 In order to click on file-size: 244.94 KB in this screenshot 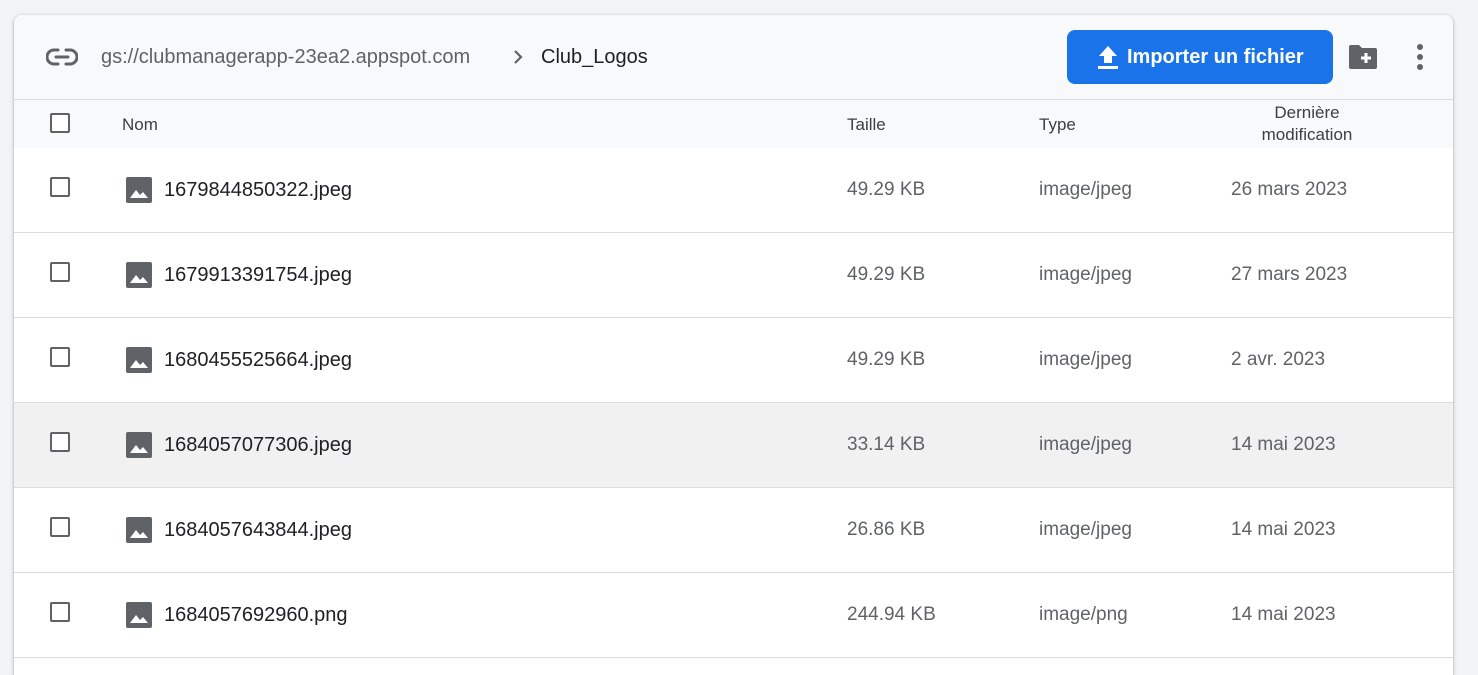, I will do `click(891, 614)`.